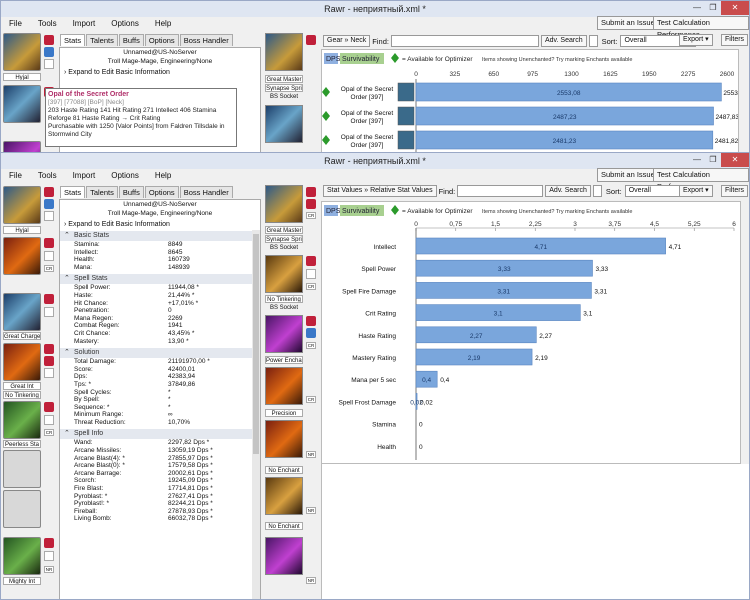  What do you see at coordinates (284, 308) in the screenshot?
I see `mid-label-bs-socket-2: BS Socket` at bounding box center [284, 308].